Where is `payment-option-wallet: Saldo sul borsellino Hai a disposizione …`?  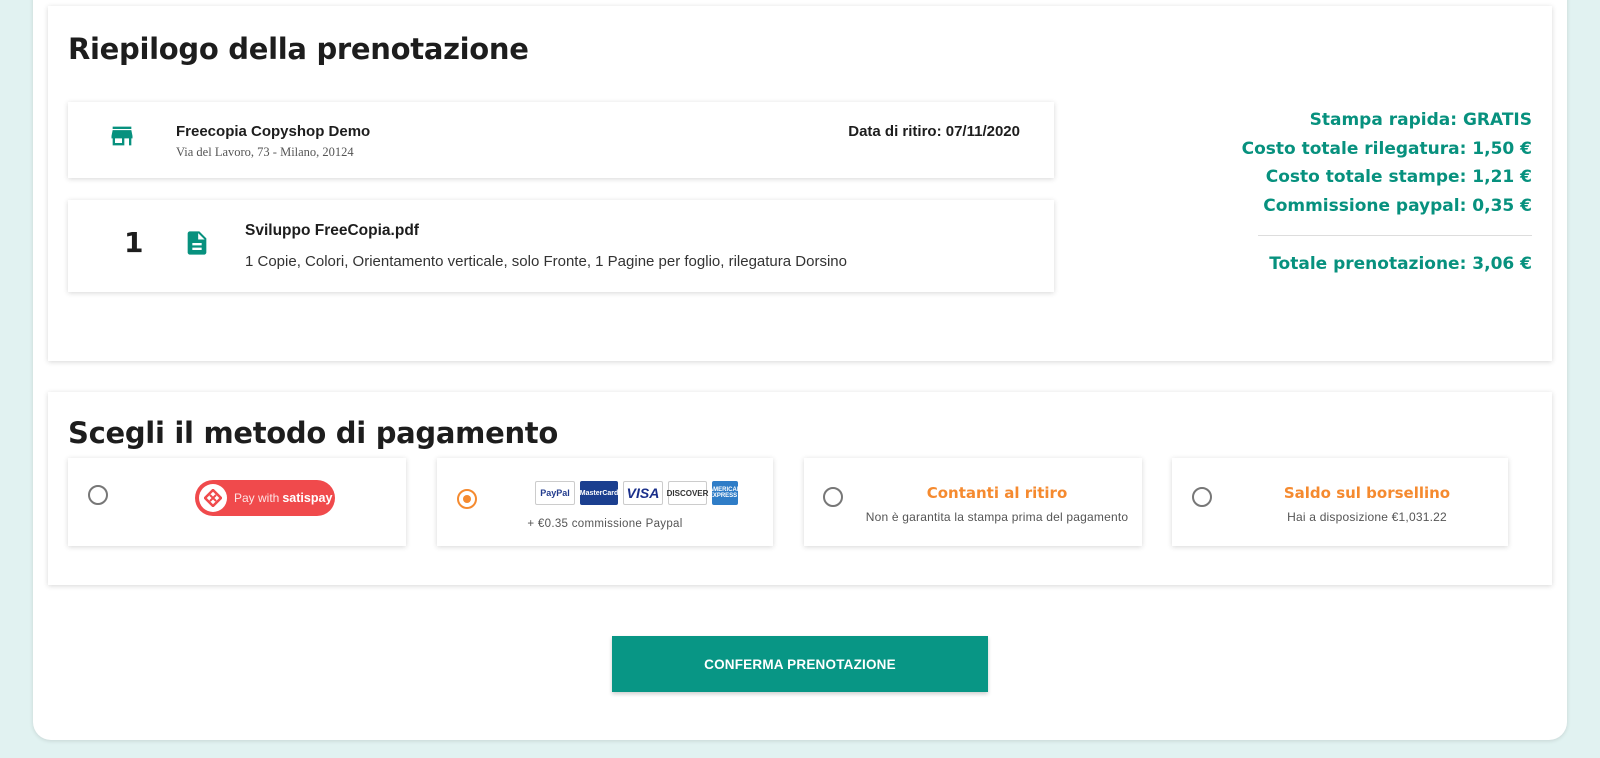
payment-option-wallet: Saldo sul borsellino Hai a disposizione … is located at coordinates (1340, 502).